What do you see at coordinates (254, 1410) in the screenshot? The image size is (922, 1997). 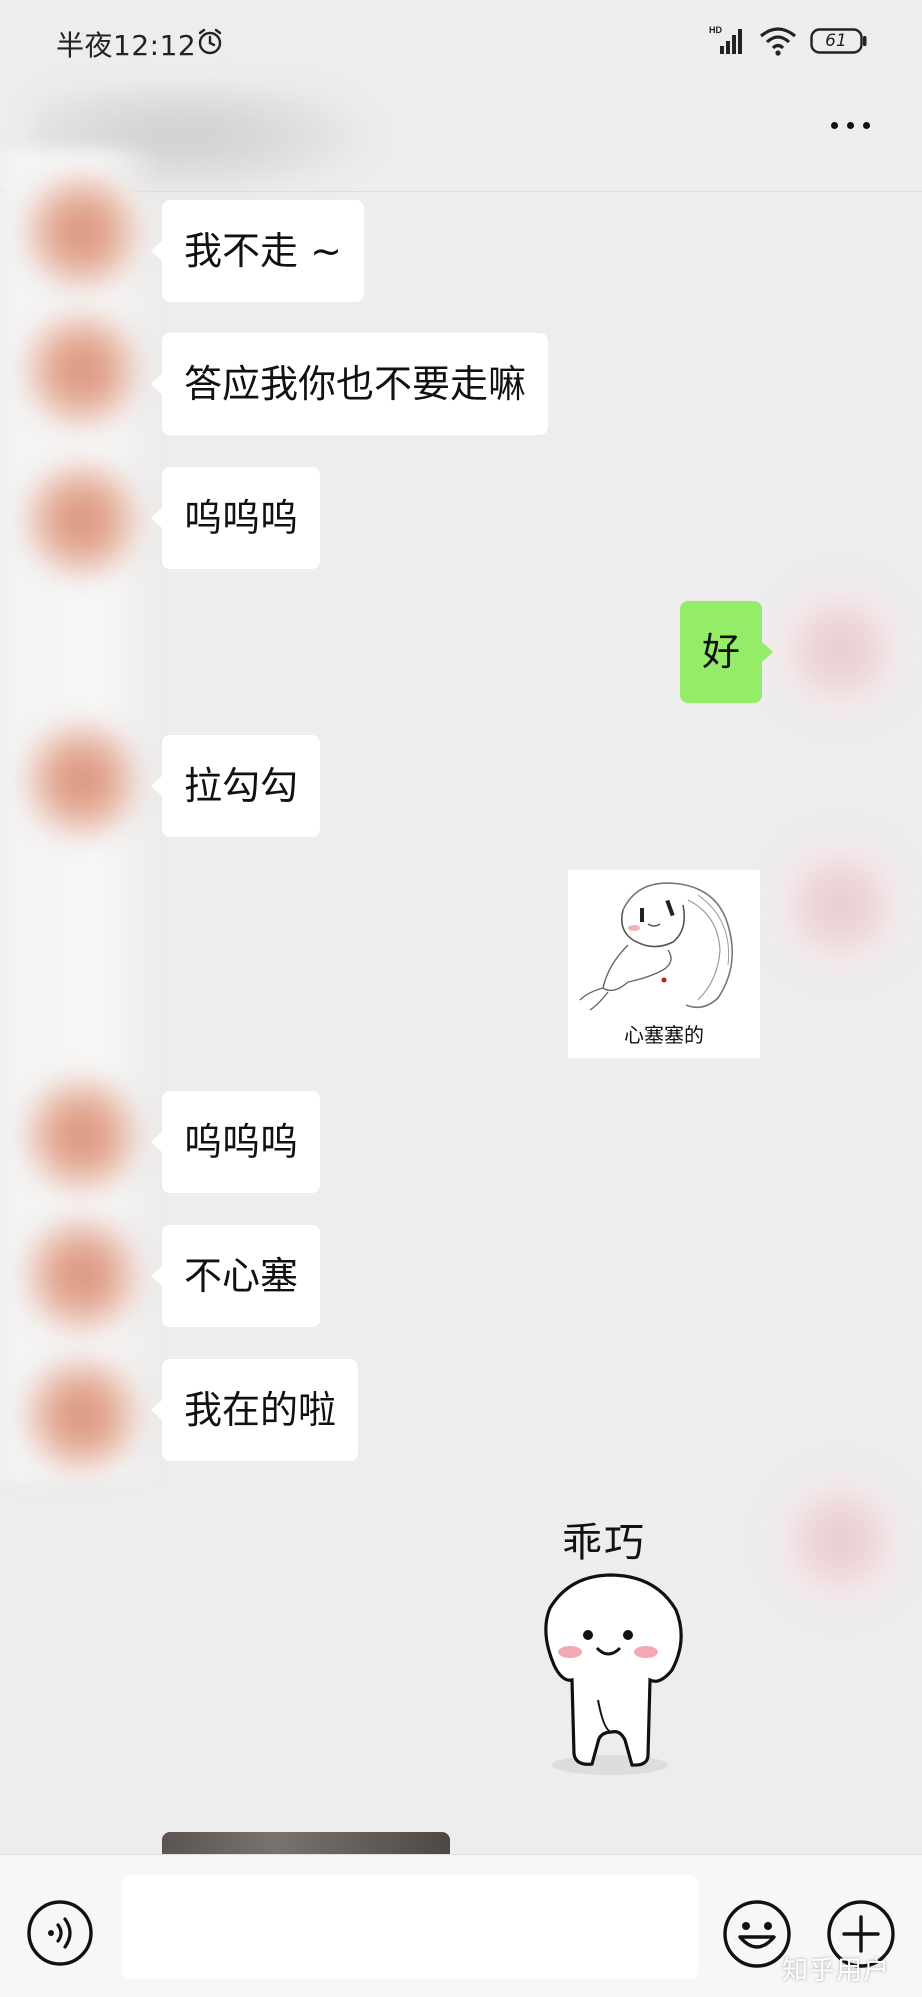 I see `message-bubble: 我在的啦` at bounding box center [254, 1410].